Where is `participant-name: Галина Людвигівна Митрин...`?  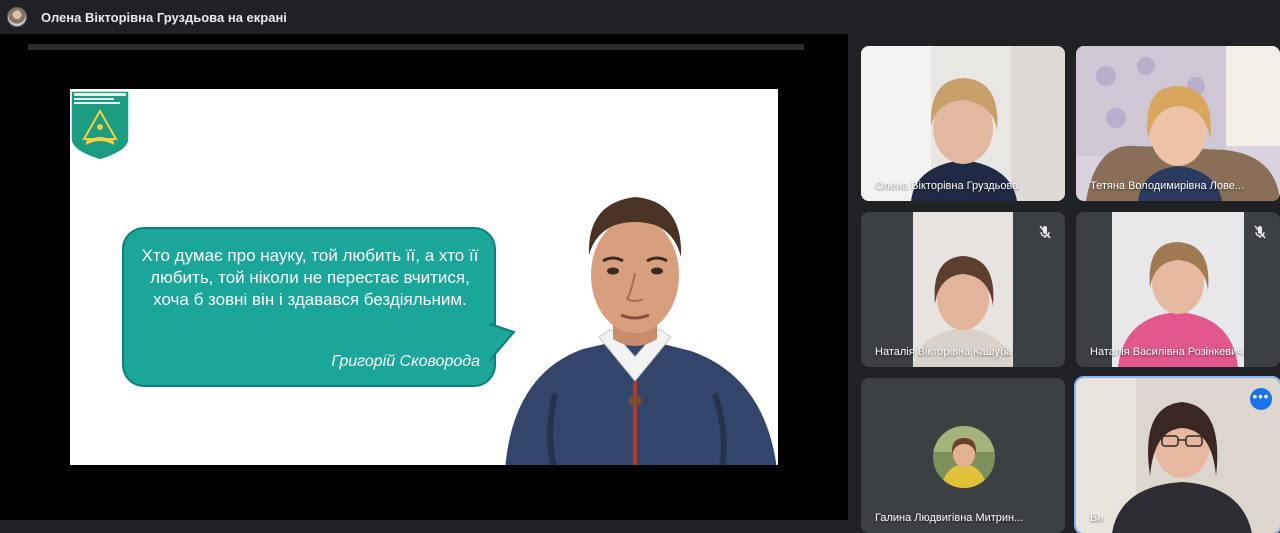 participant-name: Галина Людвигівна Митрин... is located at coordinates (949, 518).